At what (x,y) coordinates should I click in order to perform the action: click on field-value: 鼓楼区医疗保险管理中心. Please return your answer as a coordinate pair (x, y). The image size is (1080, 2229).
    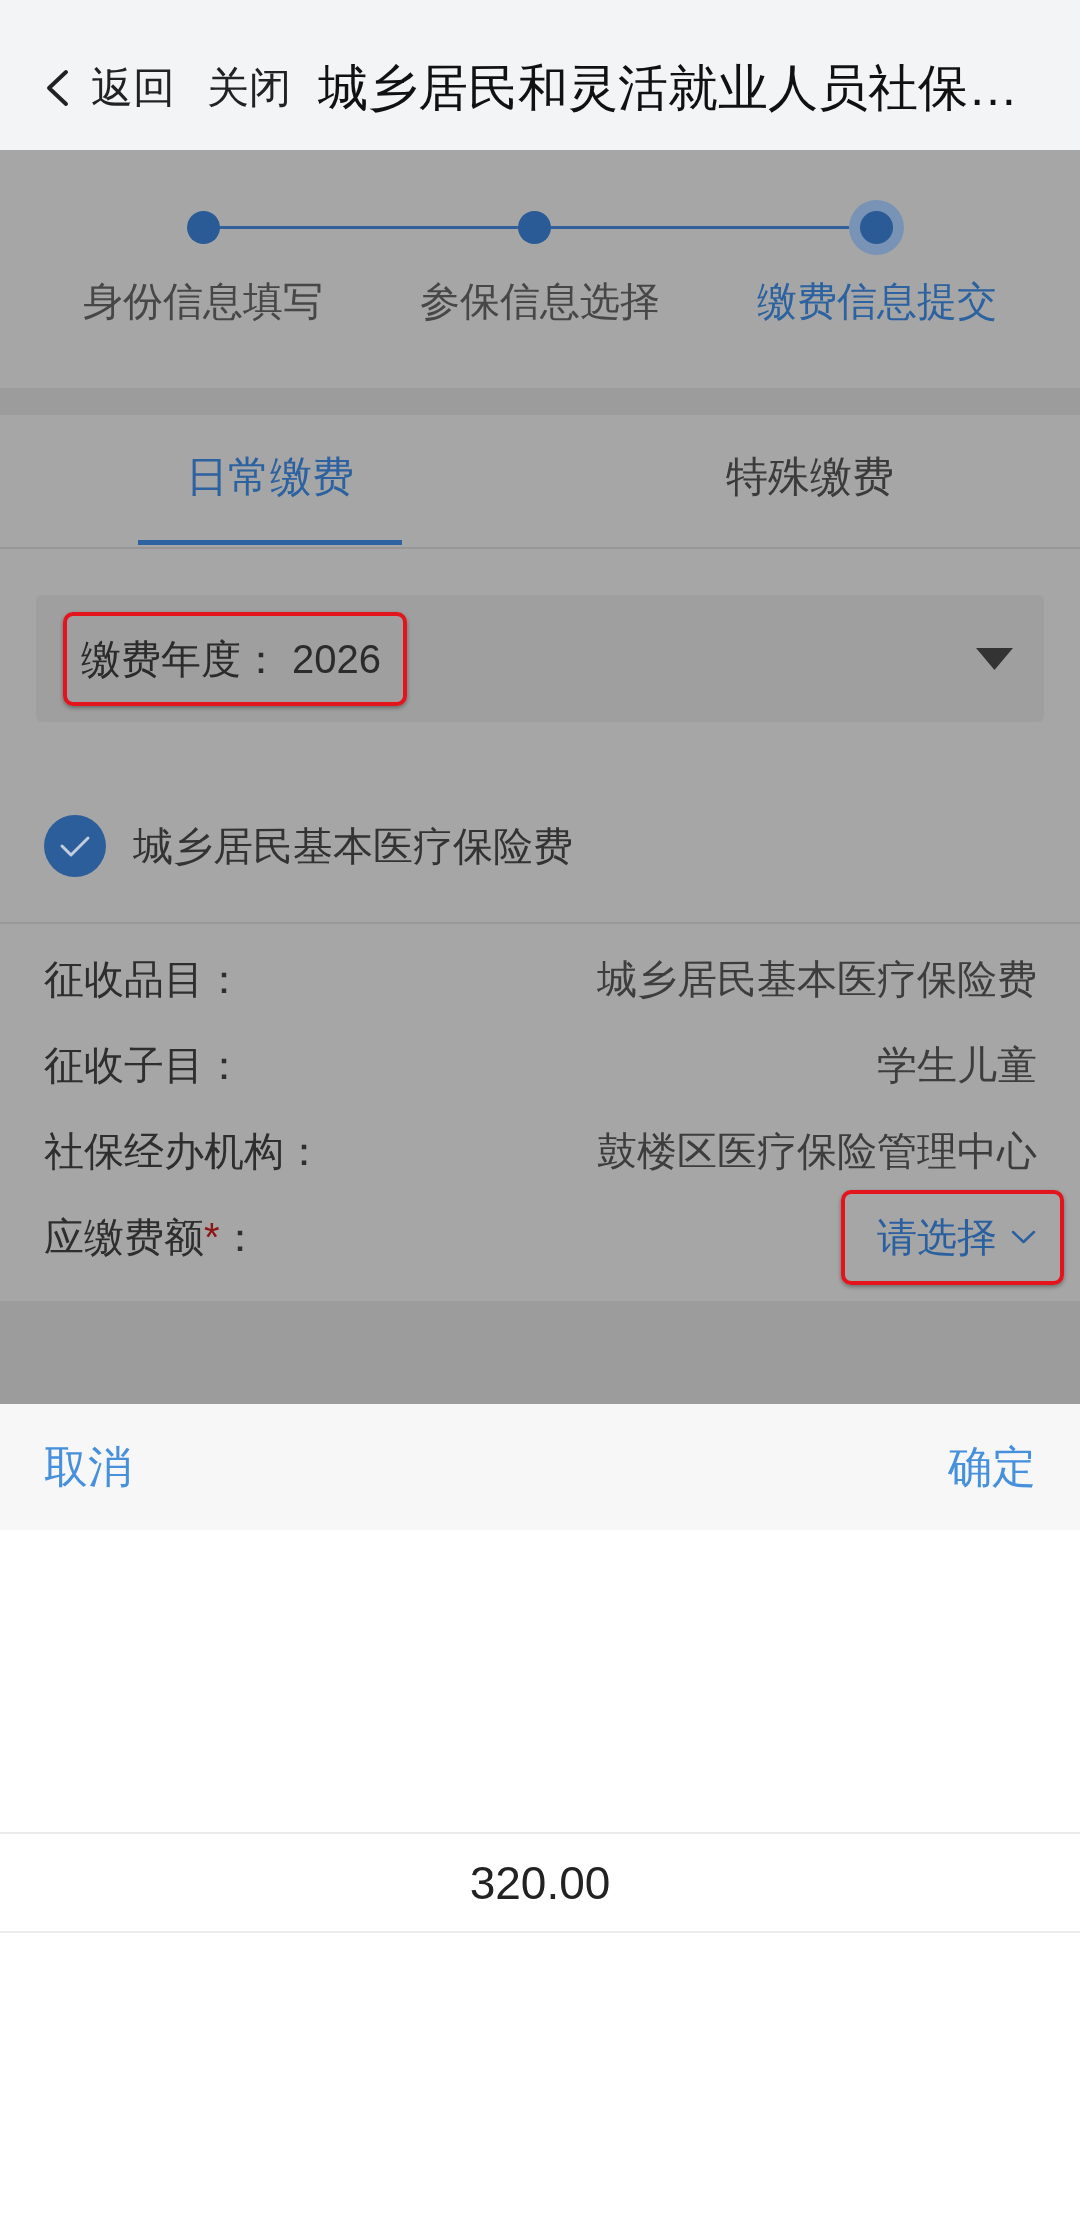
    Looking at the image, I should click on (817, 1151).